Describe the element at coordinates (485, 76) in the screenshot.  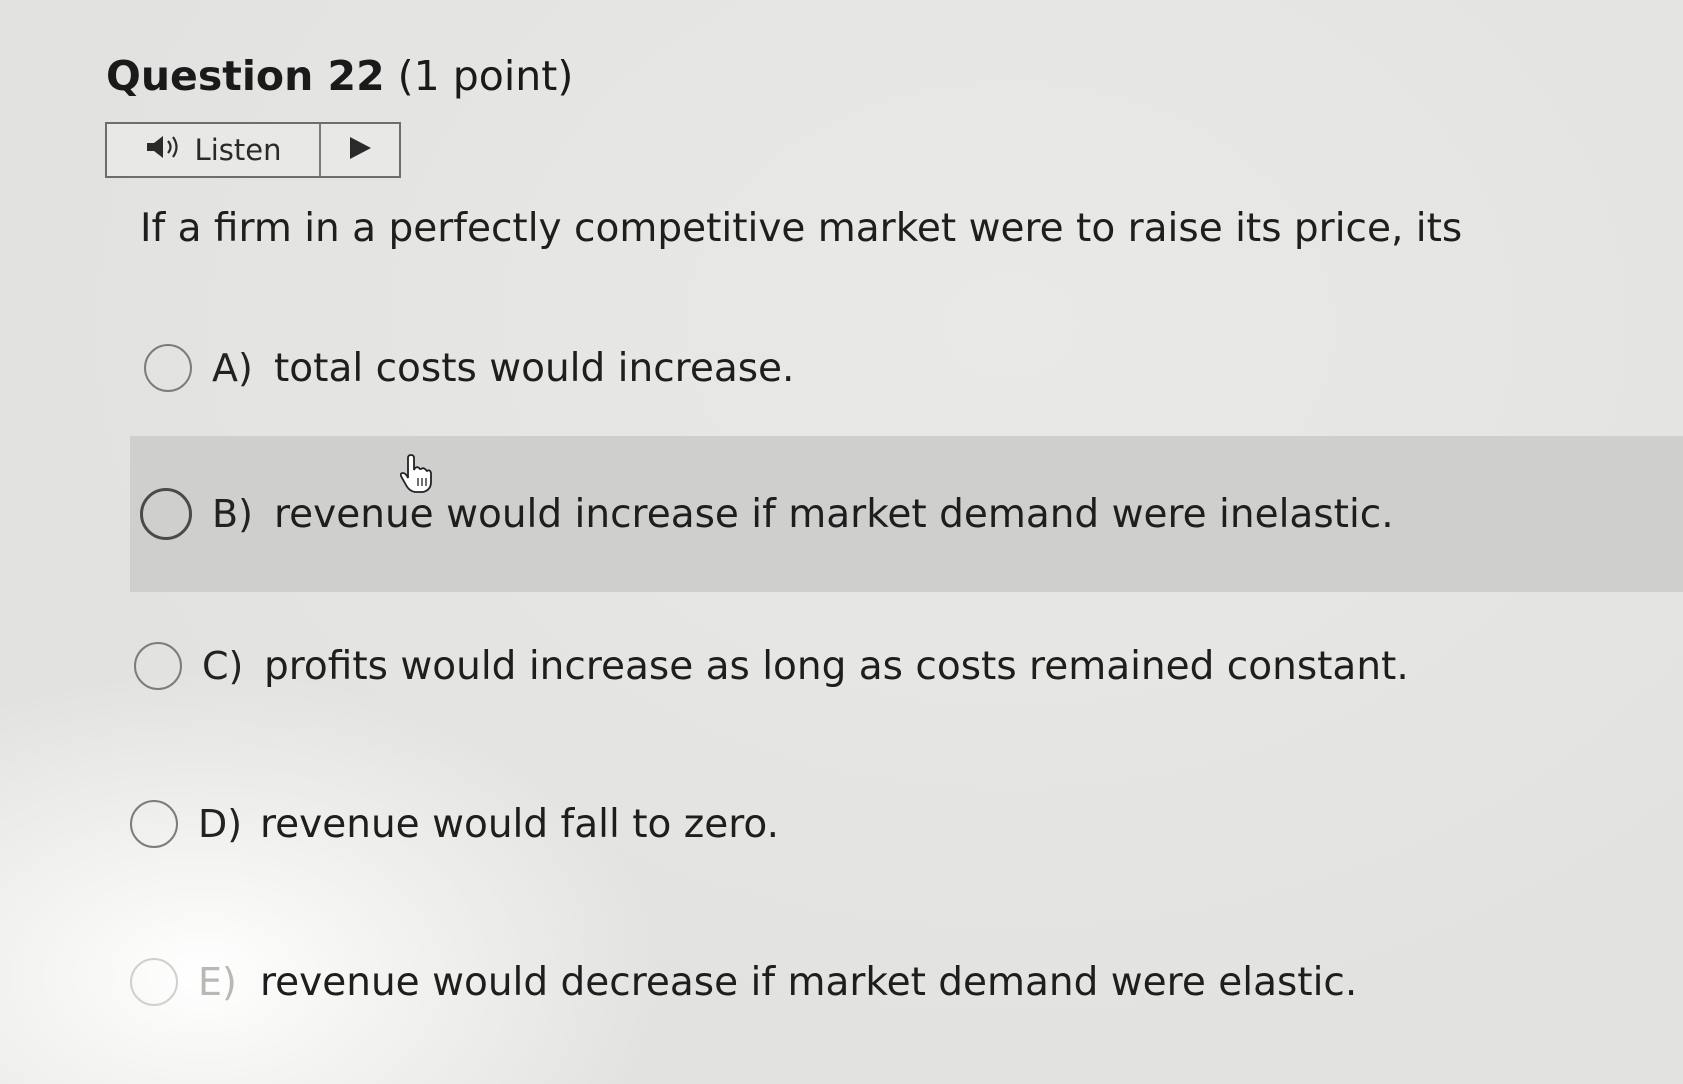
I see `question-points: (1 point)` at that location.